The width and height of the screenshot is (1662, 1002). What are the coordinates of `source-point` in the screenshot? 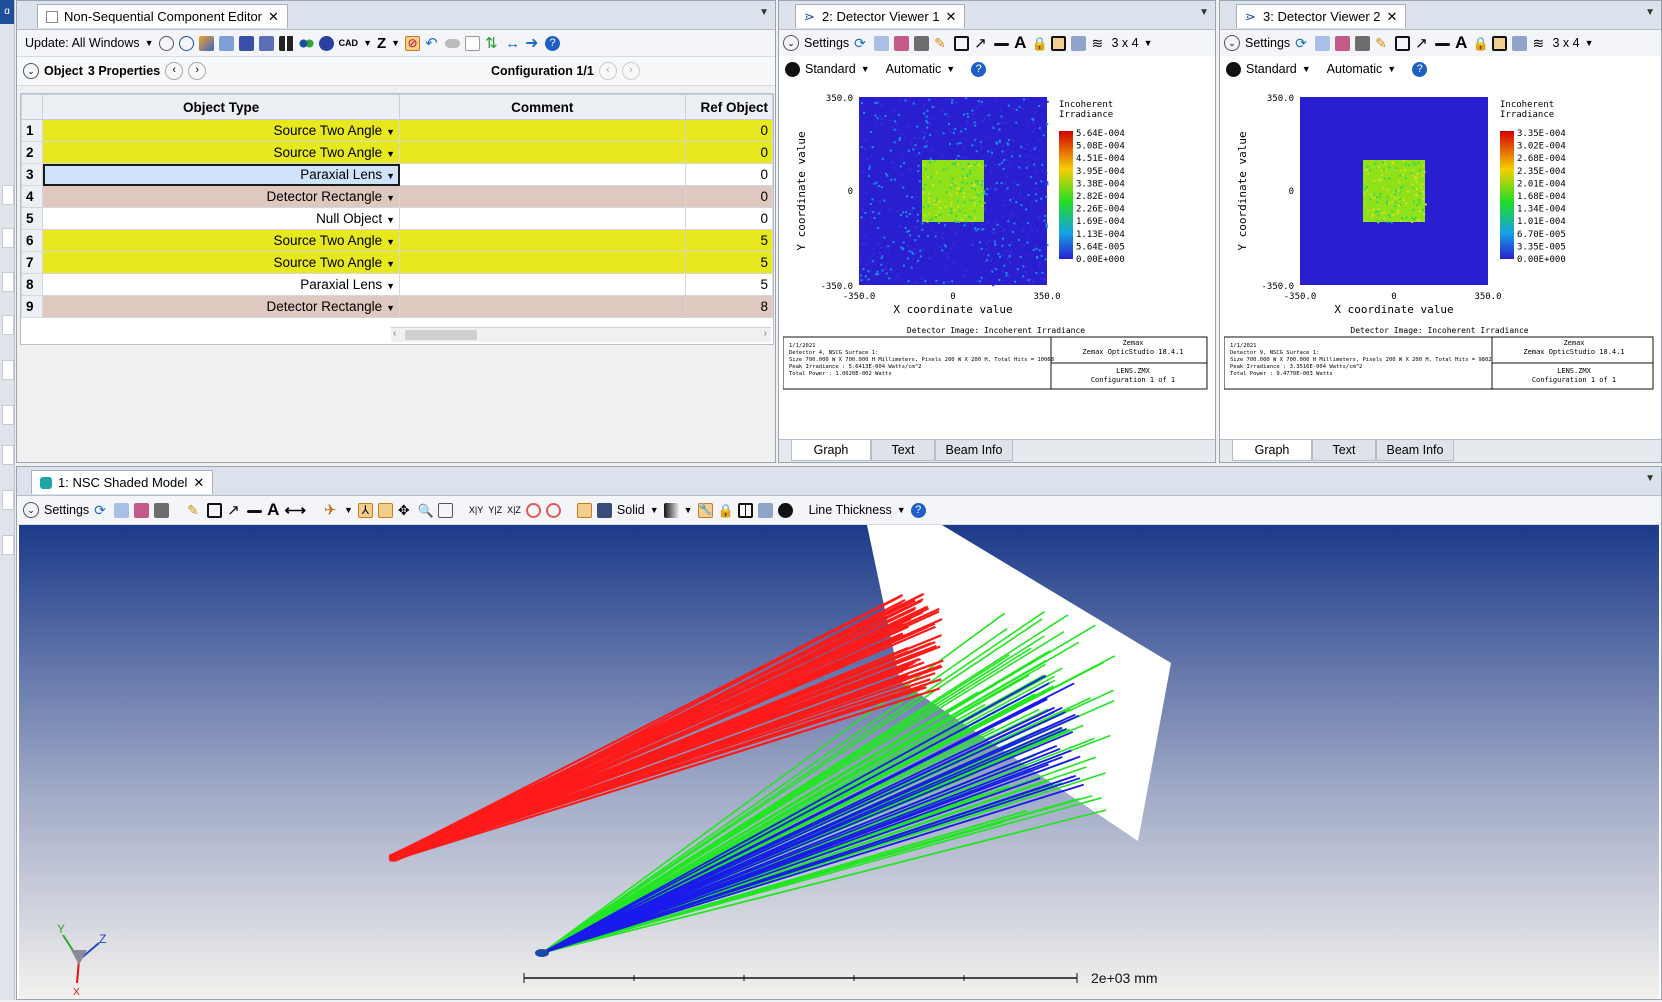 It's located at (542, 953).